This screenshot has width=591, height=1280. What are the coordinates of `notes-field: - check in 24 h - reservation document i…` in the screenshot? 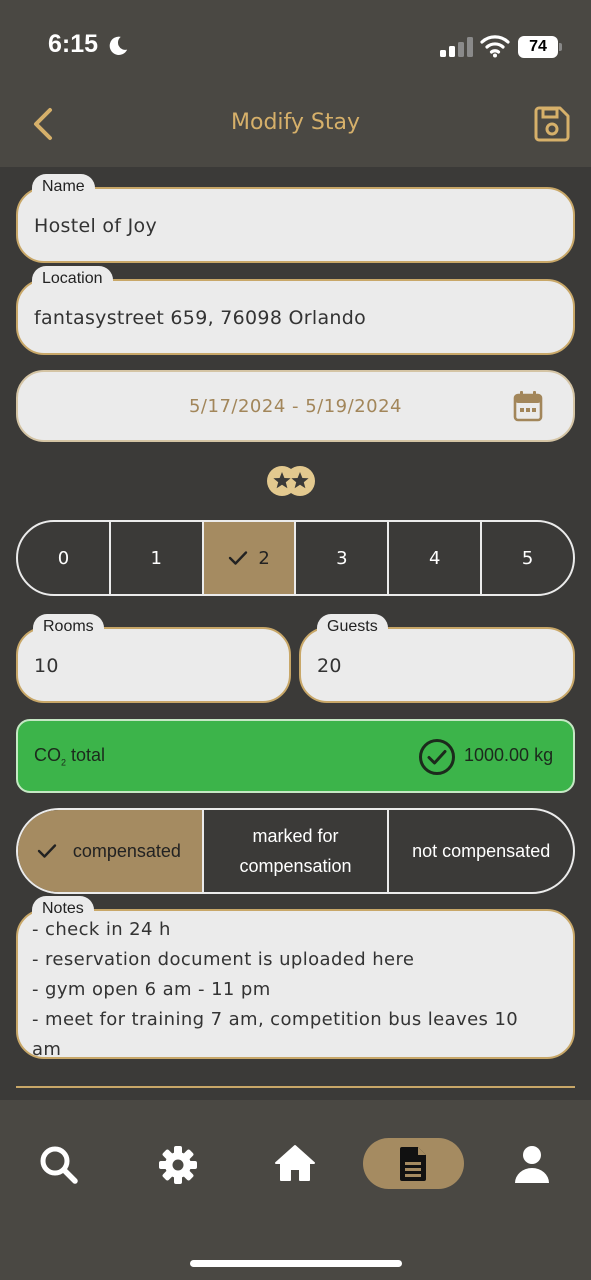 It's located at (295, 984).